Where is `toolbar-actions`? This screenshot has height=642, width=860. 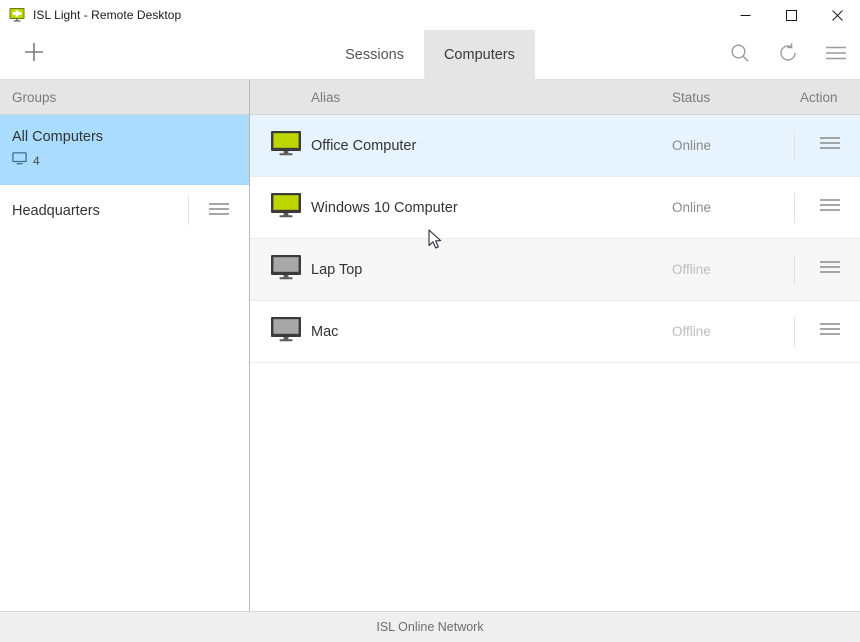 toolbar-actions is located at coordinates (788, 55).